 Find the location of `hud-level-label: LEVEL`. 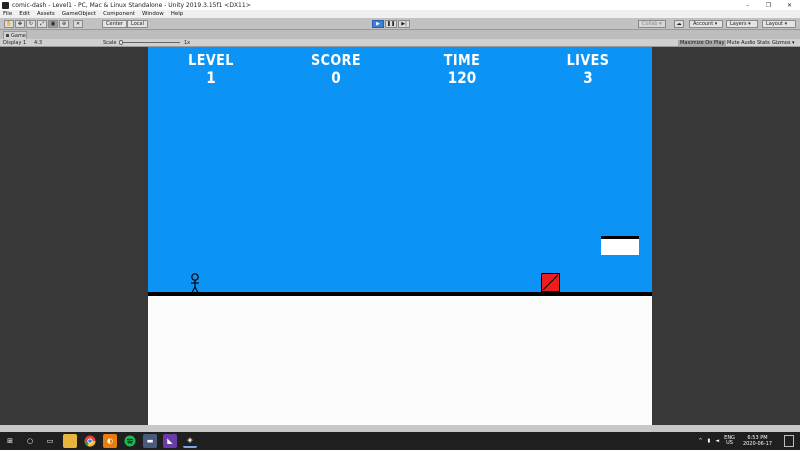

hud-level-label: LEVEL is located at coordinates (211, 60).